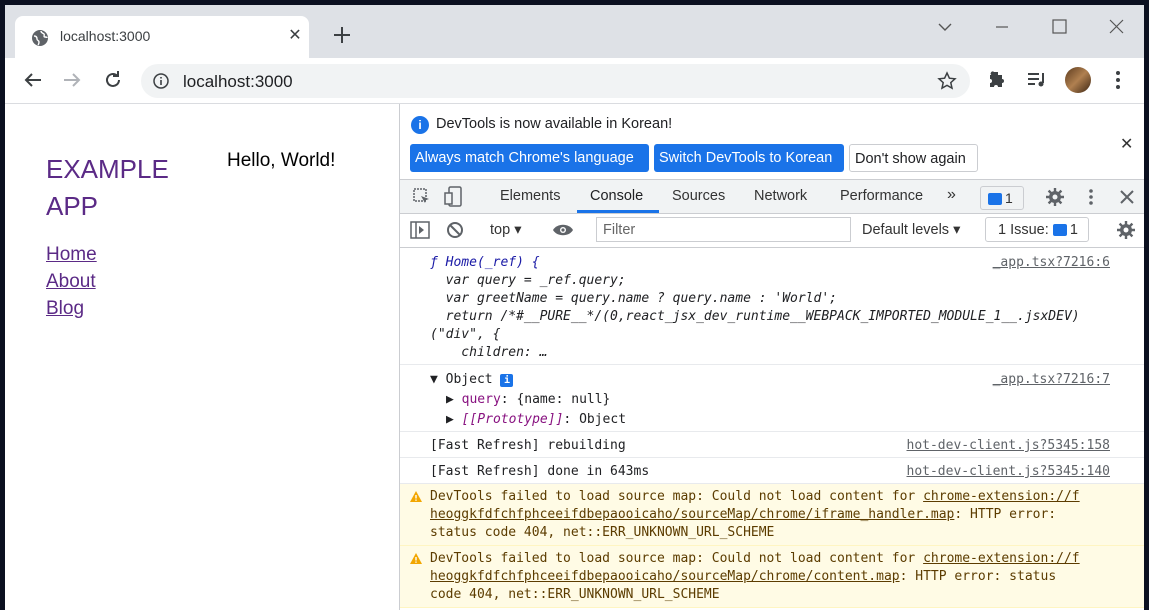 This screenshot has height=610, width=1149. Describe the element at coordinates (72, 206) in the screenshot. I see `brand-line-2: APP` at that location.